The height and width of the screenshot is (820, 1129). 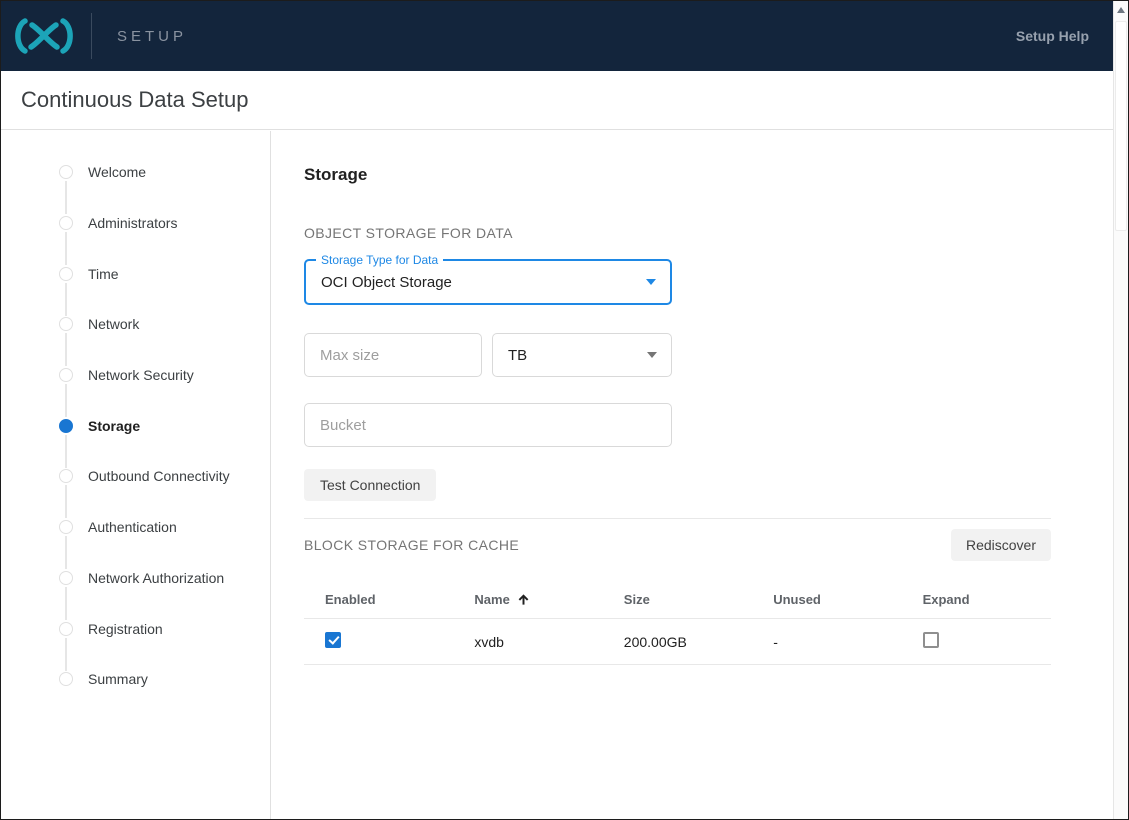 What do you see at coordinates (135, 99) in the screenshot?
I see `page-title: Continuous Data Setup` at bounding box center [135, 99].